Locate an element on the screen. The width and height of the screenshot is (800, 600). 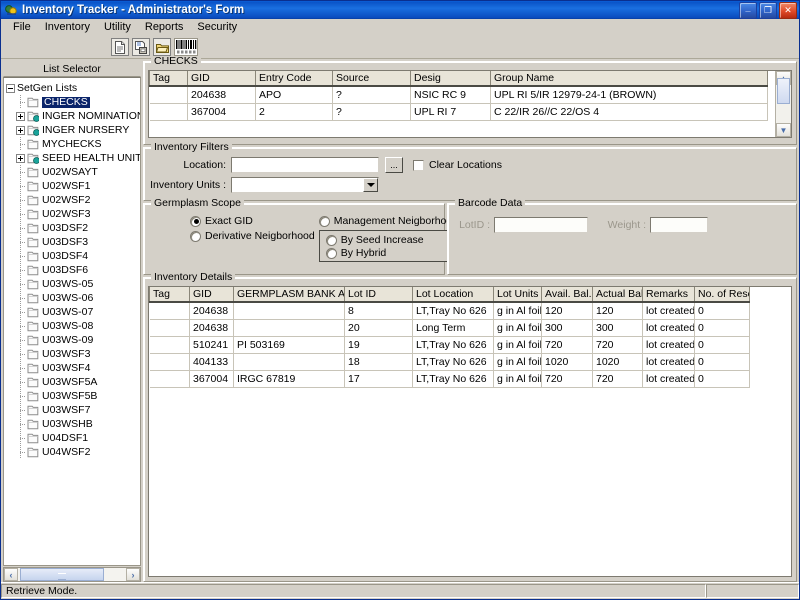
tree-item-u03dsf6: U03DSF6 is located at coordinates (73, 270).